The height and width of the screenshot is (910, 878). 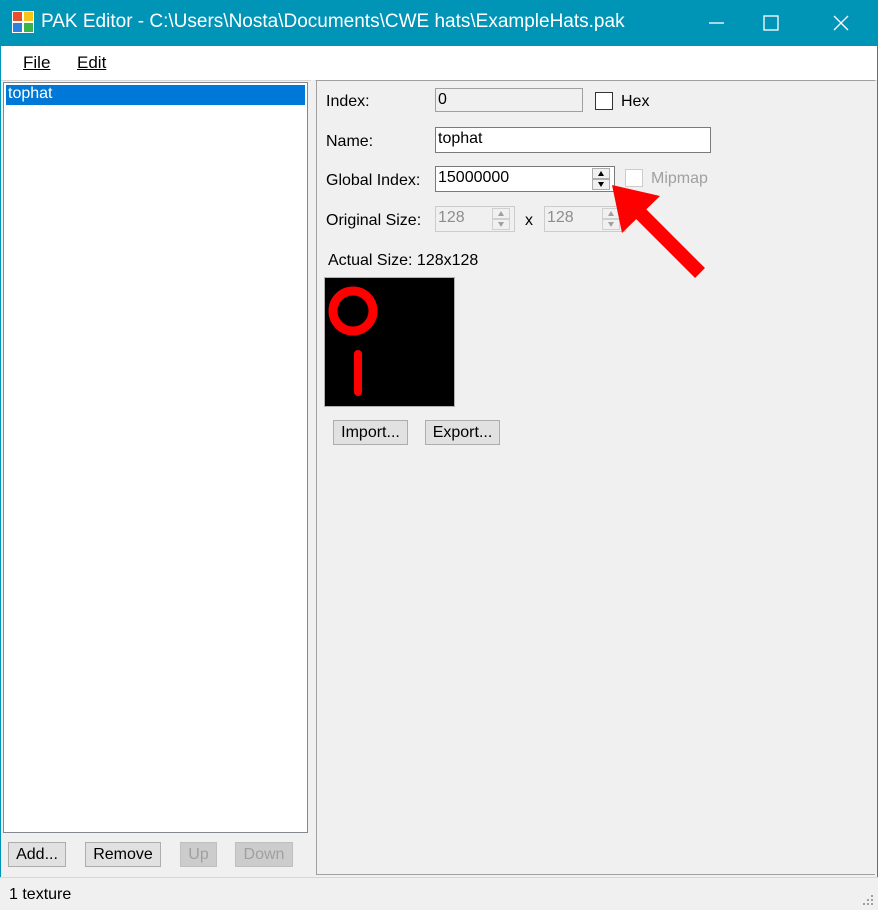 I want to click on app-icon, so click(x=23, y=22).